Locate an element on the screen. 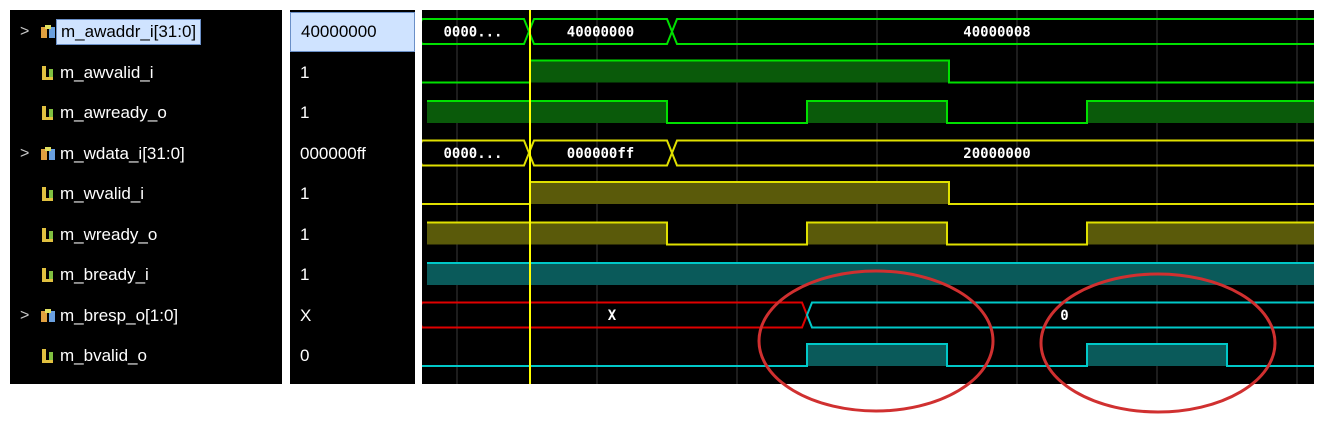 This screenshot has width=1324, height=426. signal-value: X is located at coordinates (306, 315).